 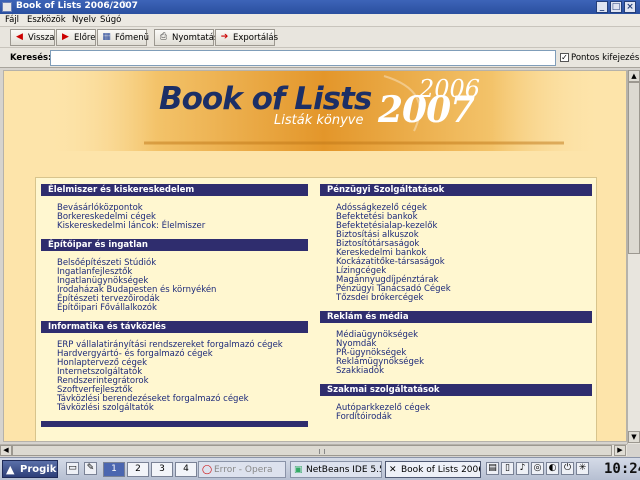 What do you see at coordinates (622, 469) in the screenshot?
I see `clock: 10:24` at bounding box center [622, 469].